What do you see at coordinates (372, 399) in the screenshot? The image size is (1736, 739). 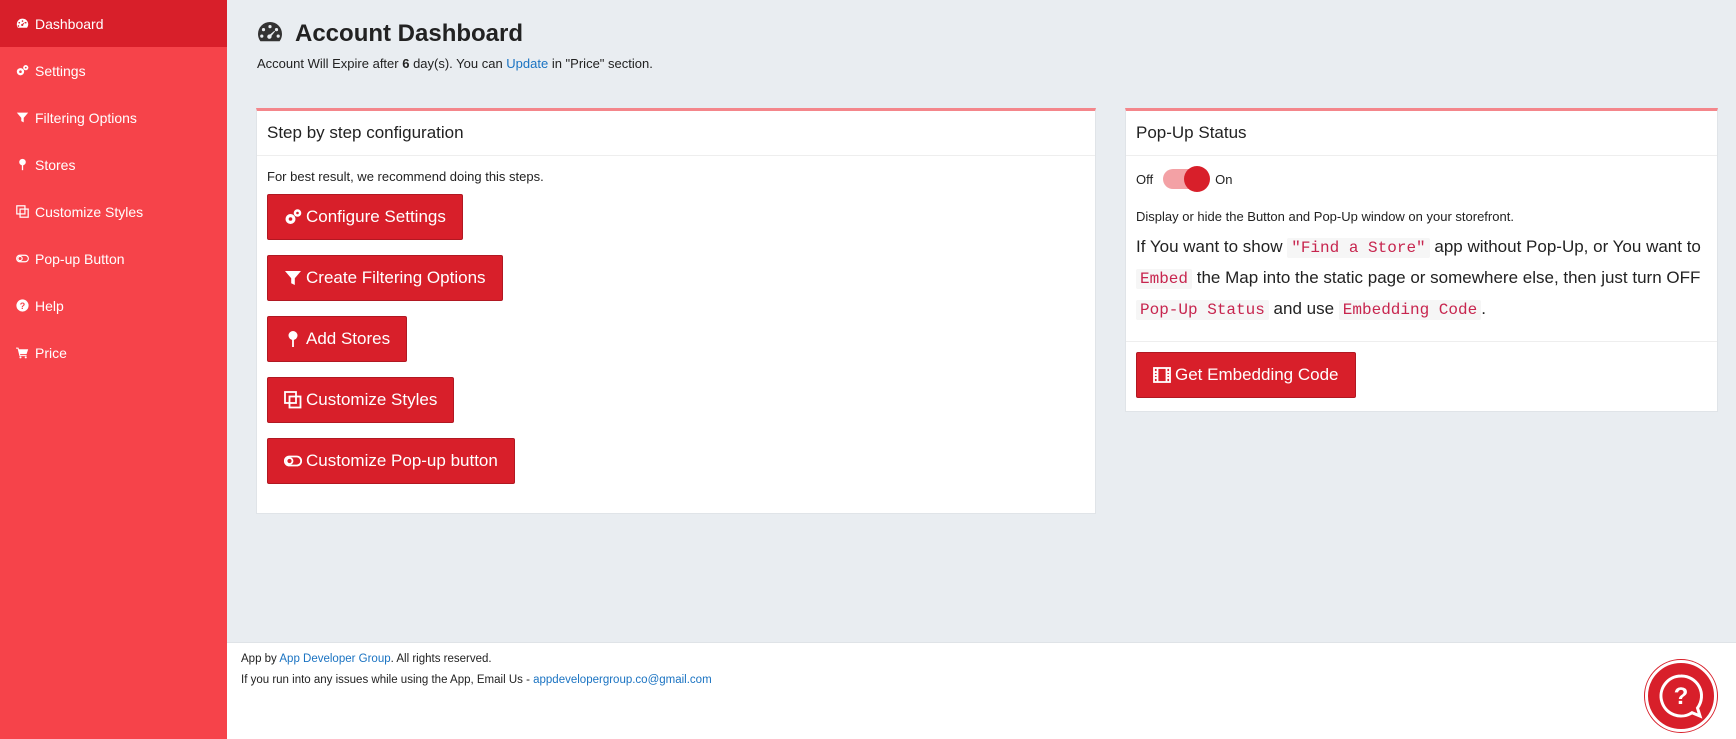 I see `button-label: Customize Styles` at bounding box center [372, 399].